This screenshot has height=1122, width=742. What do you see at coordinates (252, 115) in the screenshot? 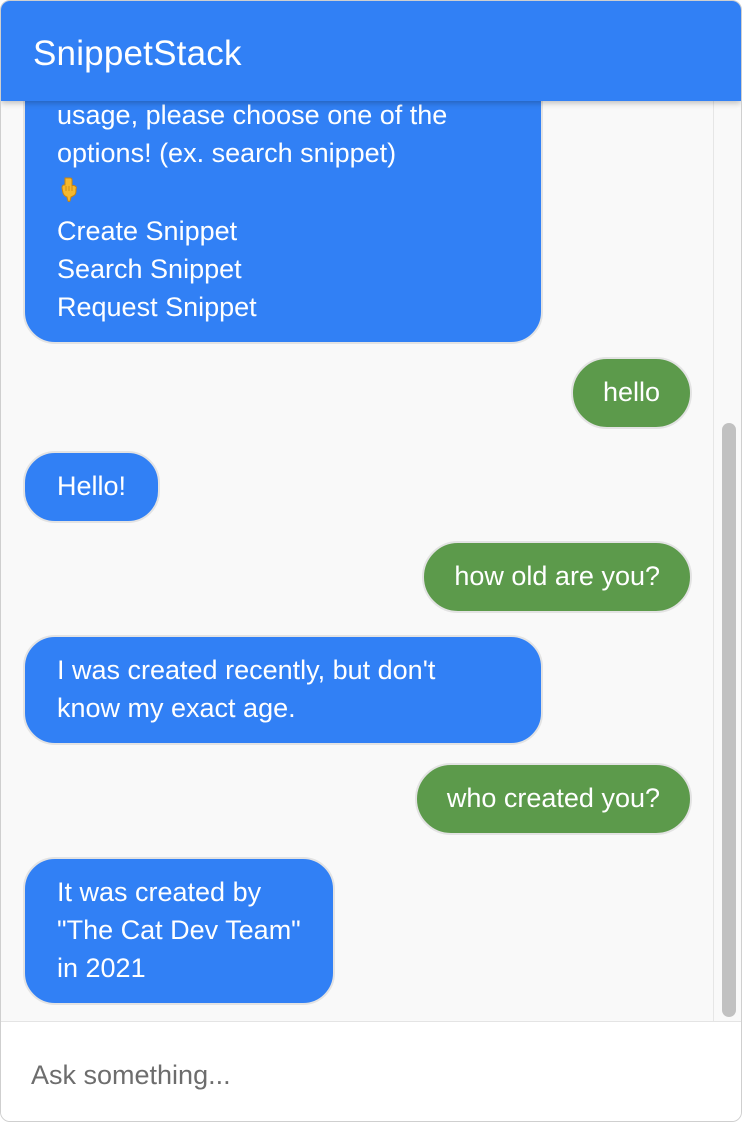
I see `message-line: usage, please choose one of the` at bounding box center [252, 115].